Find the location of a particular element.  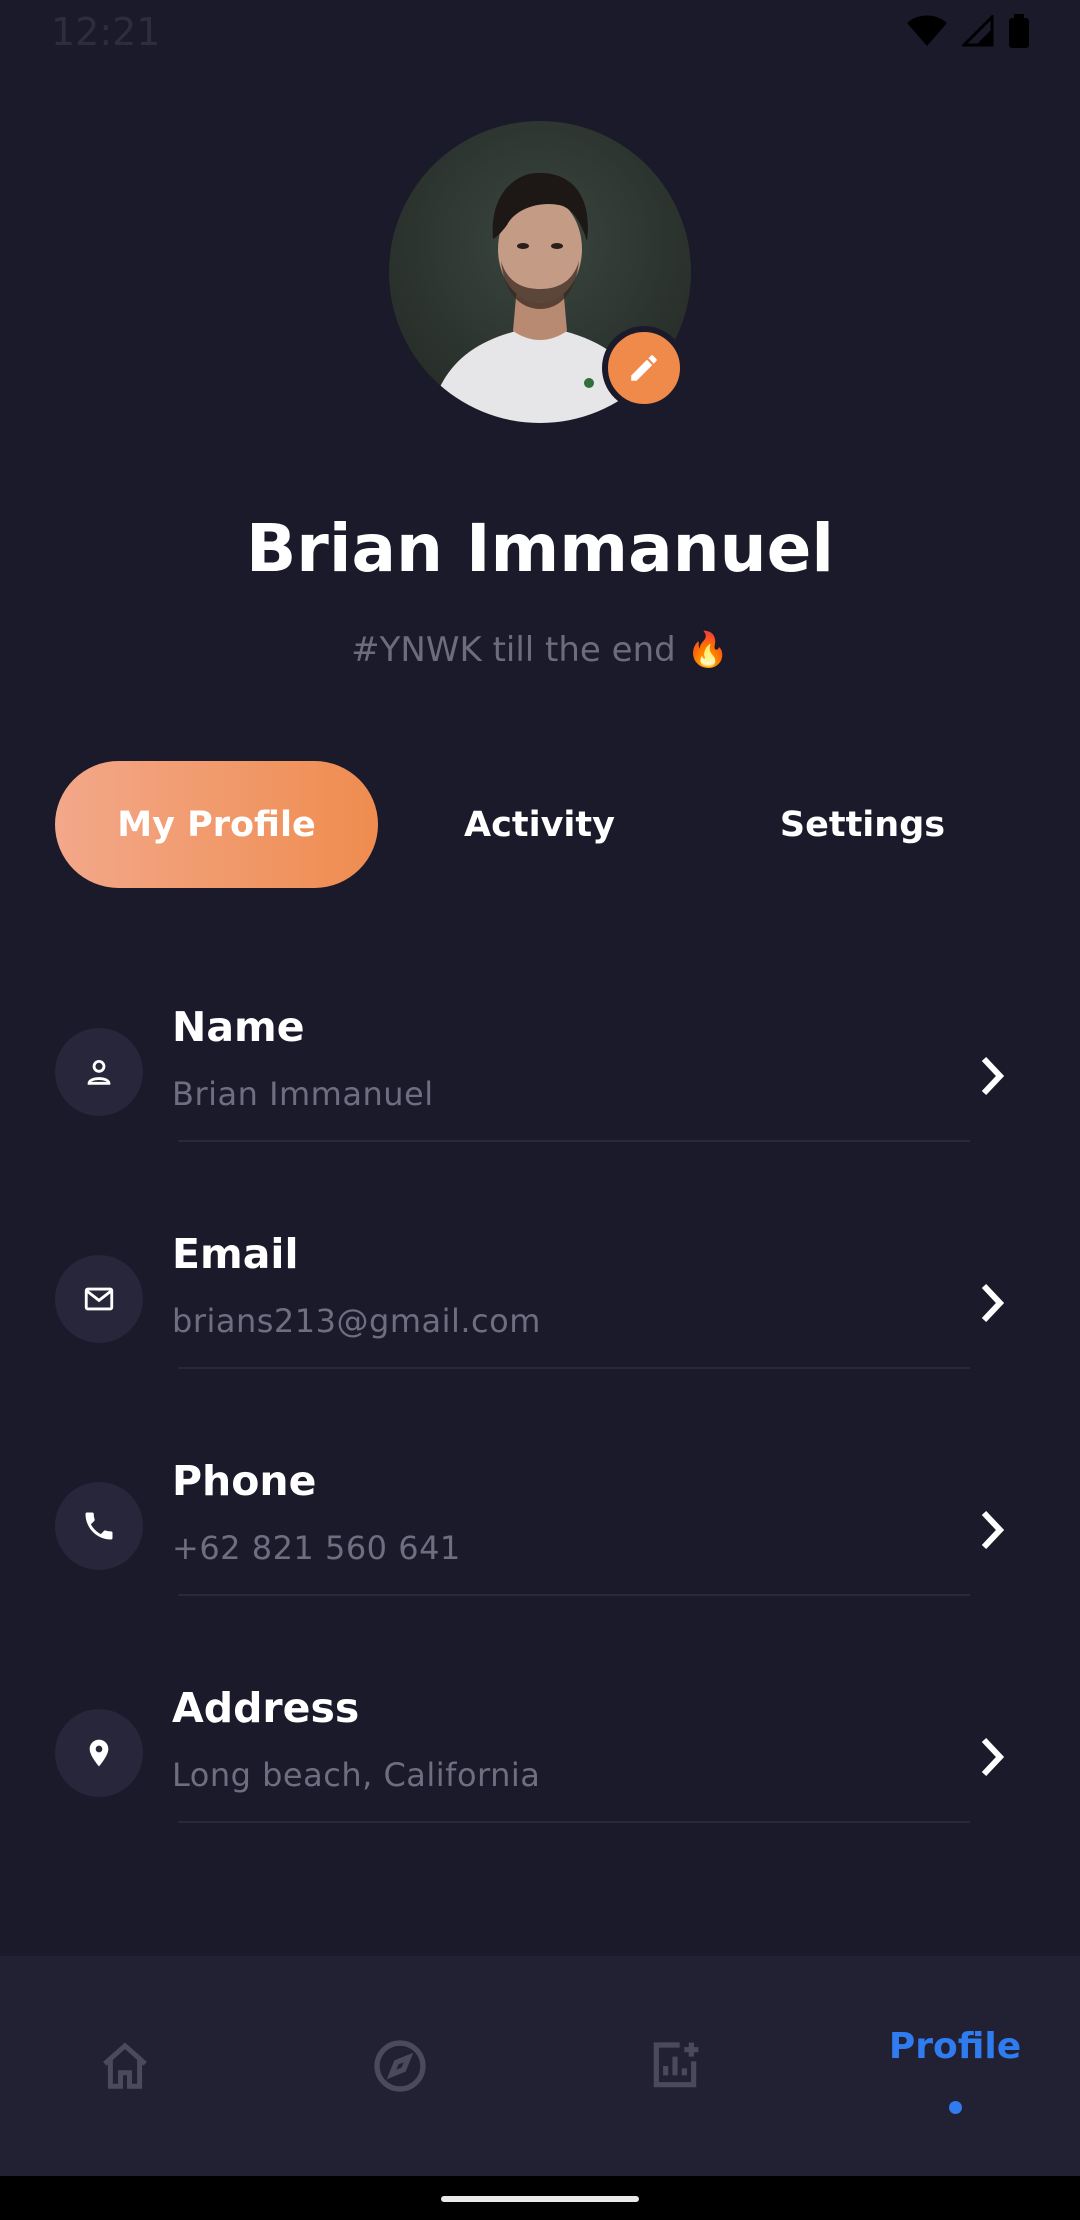

nav-stats is located at coordinates (675, 2066).